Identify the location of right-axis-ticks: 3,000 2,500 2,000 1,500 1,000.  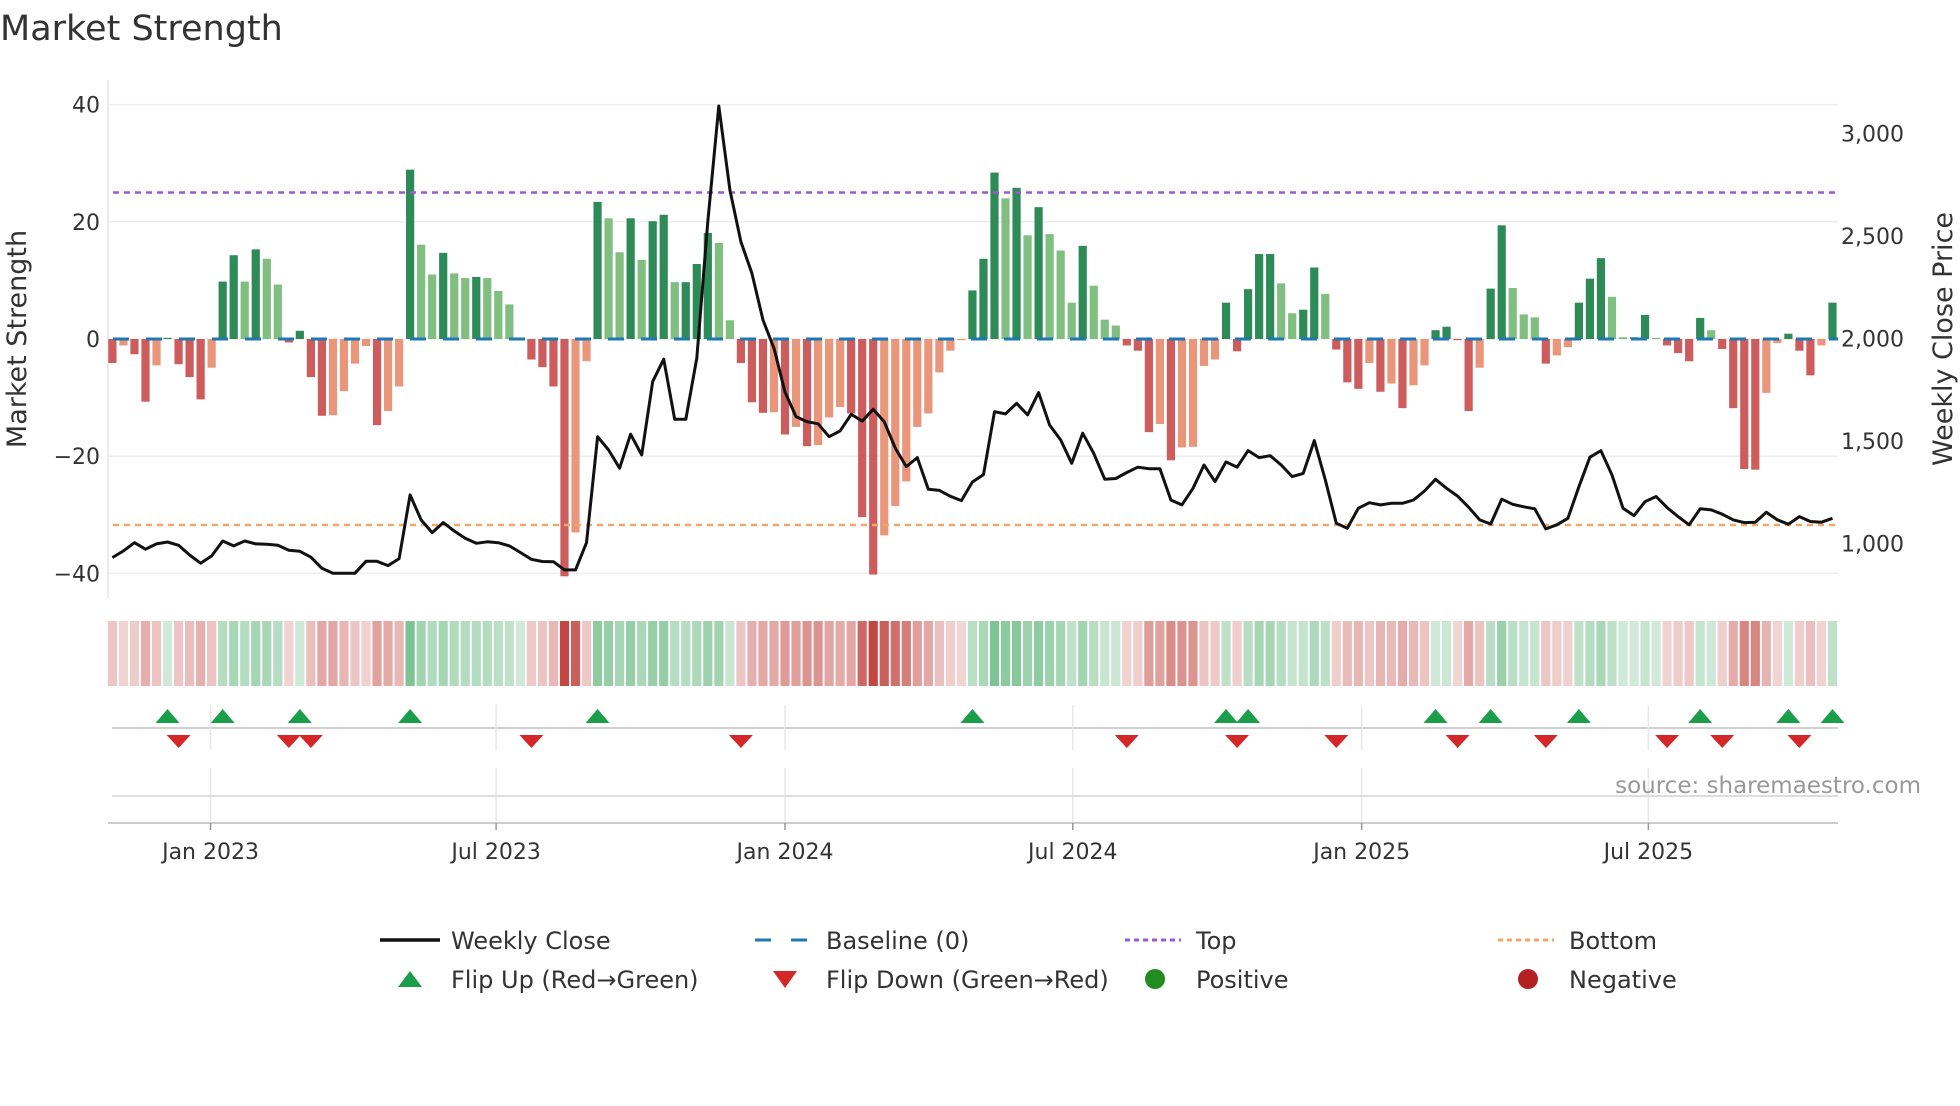
(1872, 340).